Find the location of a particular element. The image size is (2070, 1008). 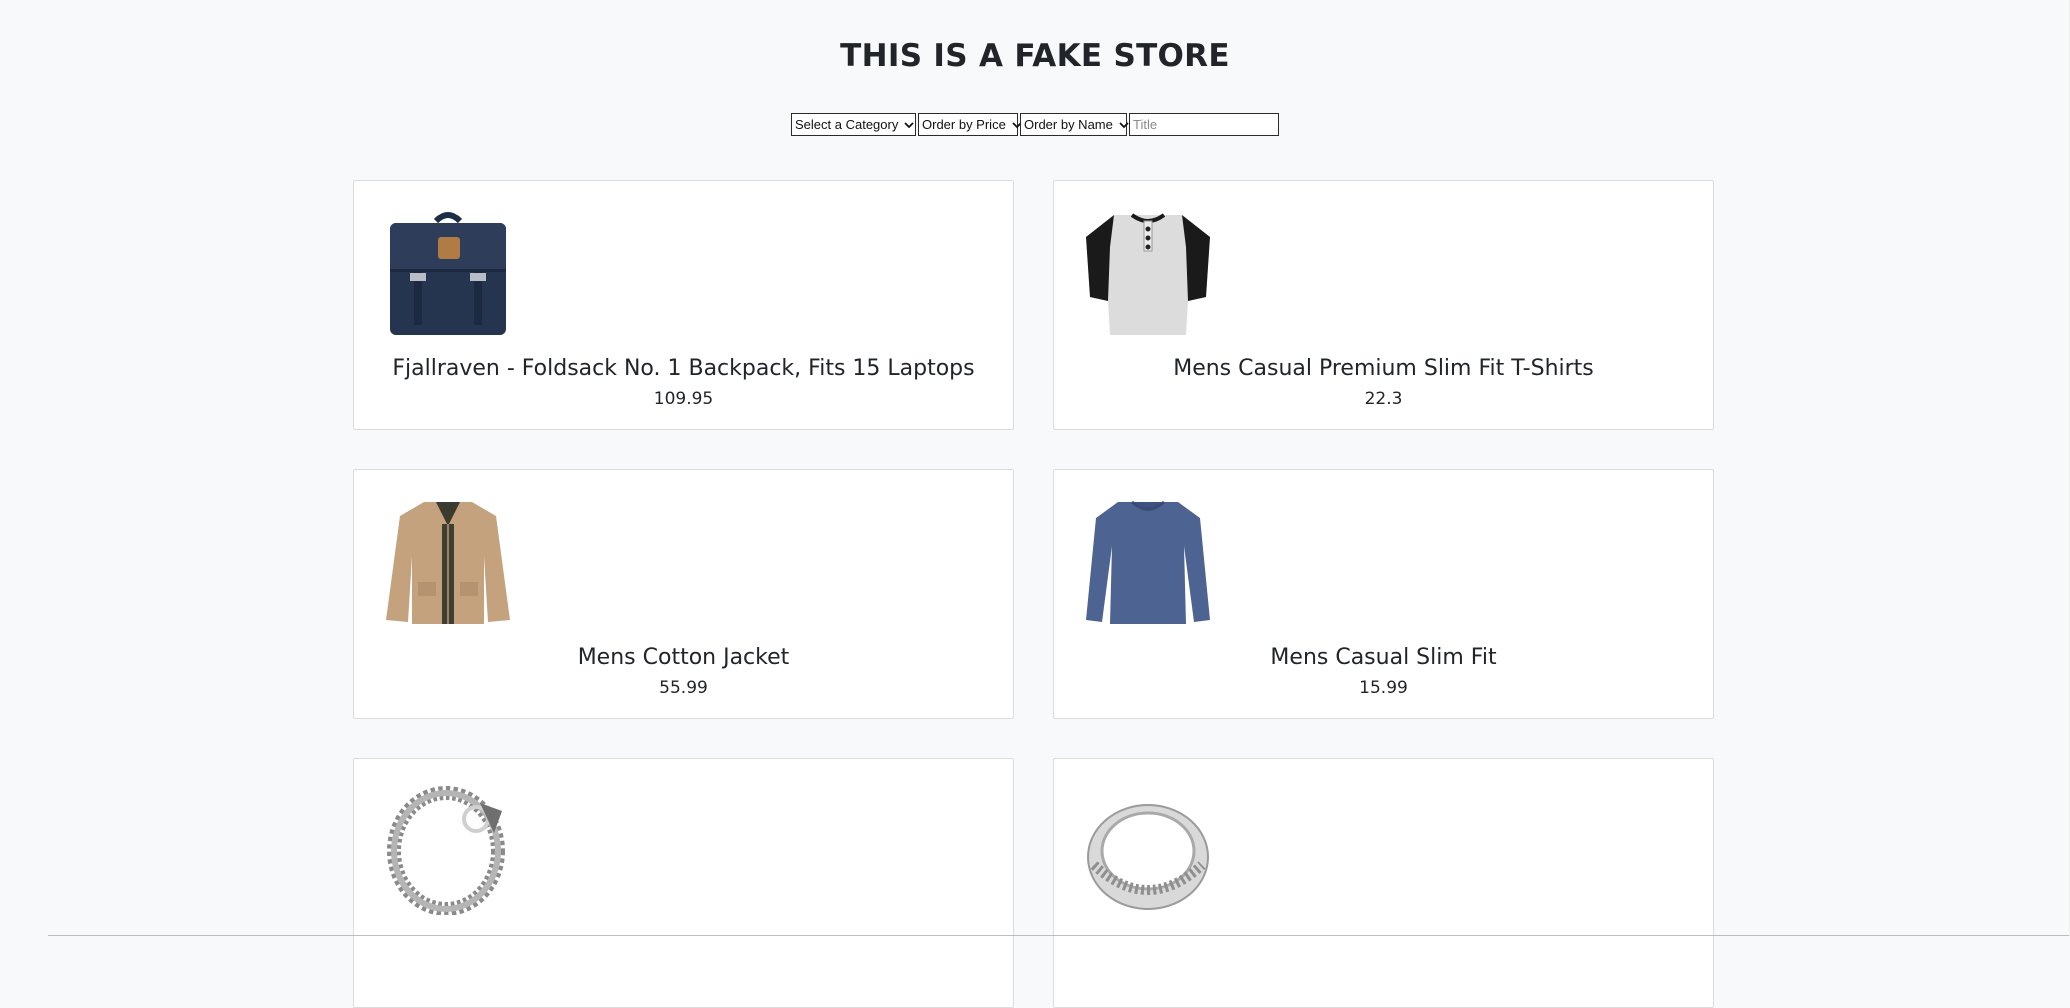

category-select-label: Select a Category is located at coordinates (847, 124).